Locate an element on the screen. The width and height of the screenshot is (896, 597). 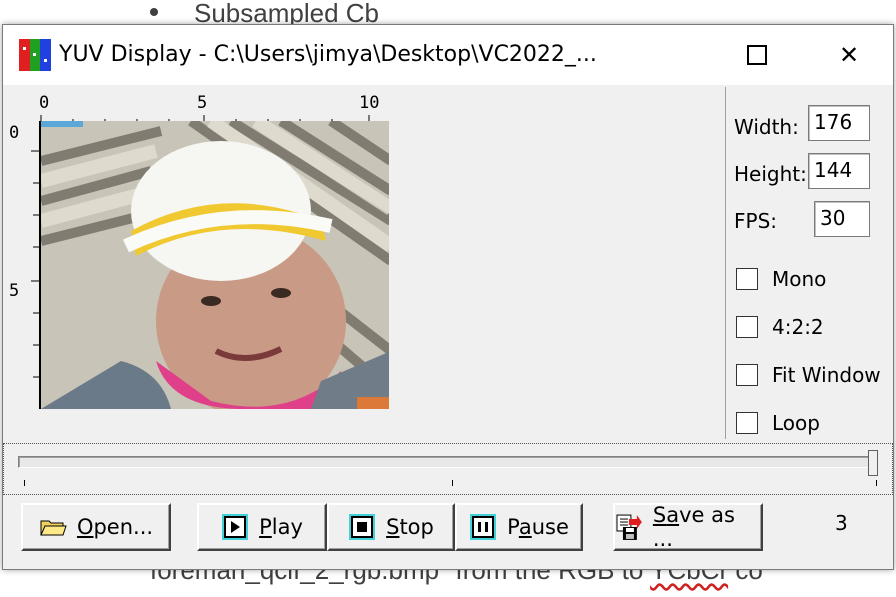
maximize-button is located at coordinates (757, 55).